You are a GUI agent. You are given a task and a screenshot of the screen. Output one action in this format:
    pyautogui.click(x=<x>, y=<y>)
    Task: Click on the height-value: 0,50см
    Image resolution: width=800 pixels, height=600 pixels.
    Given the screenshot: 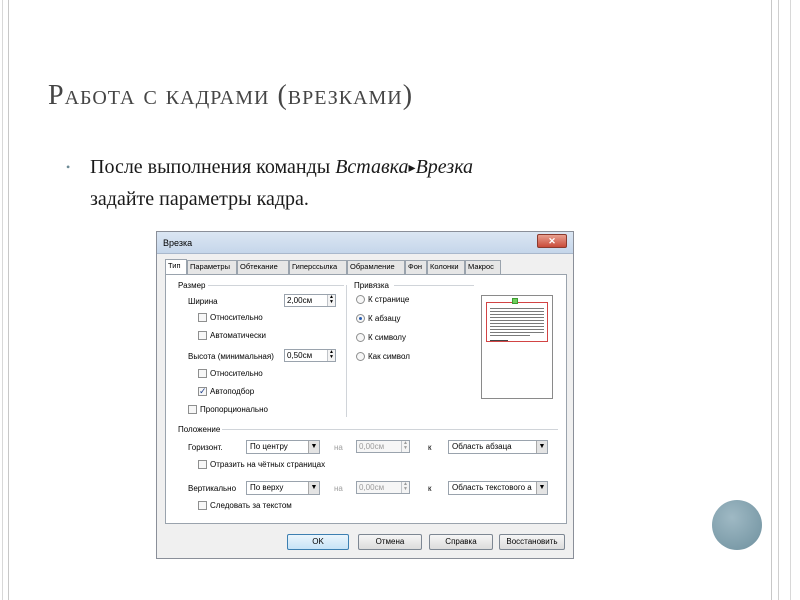 What is the action you would take?
    pyautogui.click(x=300, y=355)
    